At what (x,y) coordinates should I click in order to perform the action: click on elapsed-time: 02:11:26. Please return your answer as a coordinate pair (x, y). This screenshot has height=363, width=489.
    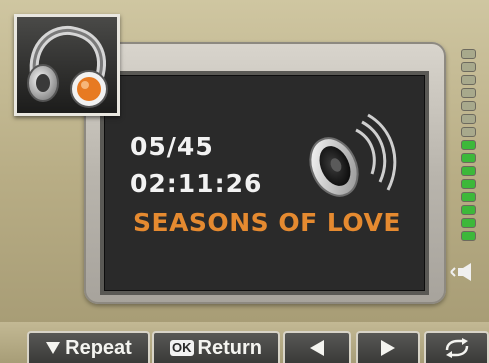
    Looking at the image, I should click on (196, 183).